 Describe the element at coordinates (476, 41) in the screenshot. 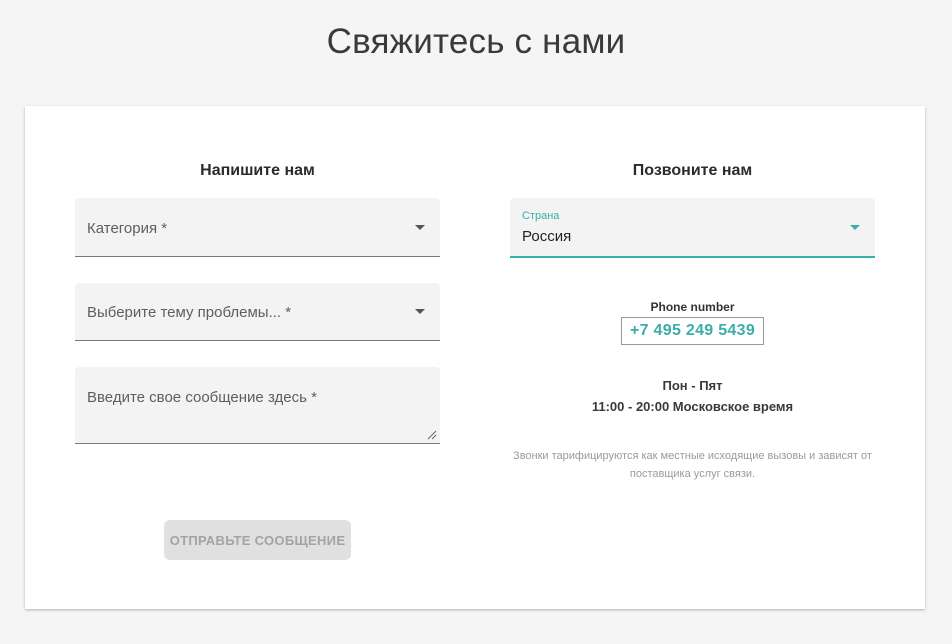

I see `page-title: Свяжитесь с нами` at that location.